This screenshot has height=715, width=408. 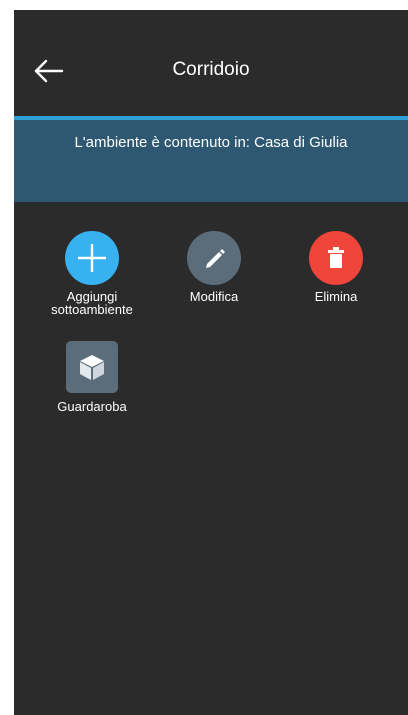 I want to click on subroom-item: Guardaroba, so click(x=92, y=377).